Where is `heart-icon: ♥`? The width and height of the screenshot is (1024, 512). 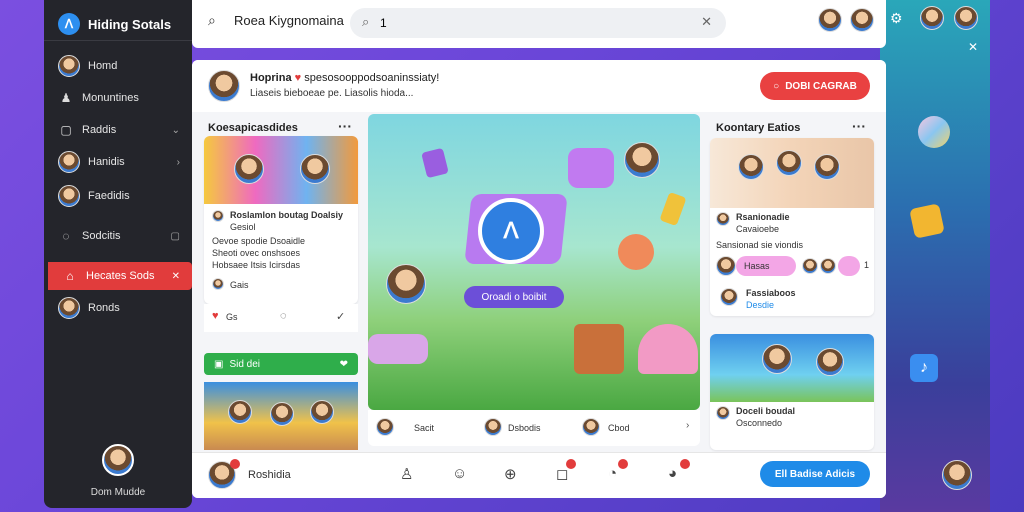 heart-icon: ♥ is located at coordinates (215, 316).